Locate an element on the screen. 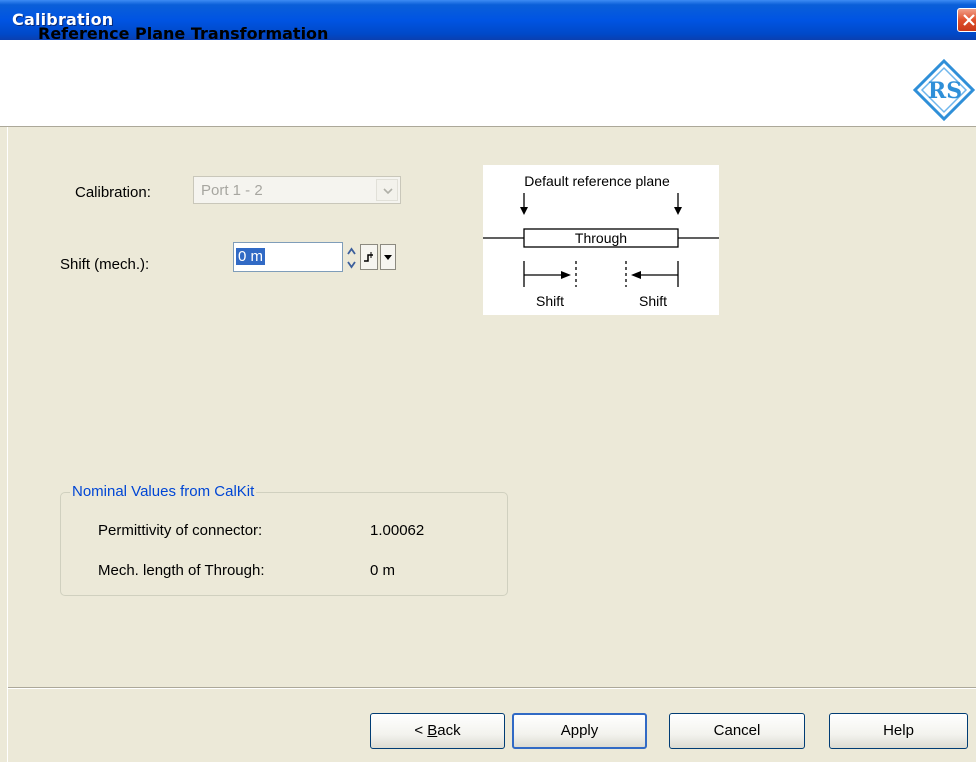 The image size is (976, 762). cancel-button: Cancel is located at coordinates (737, 731).